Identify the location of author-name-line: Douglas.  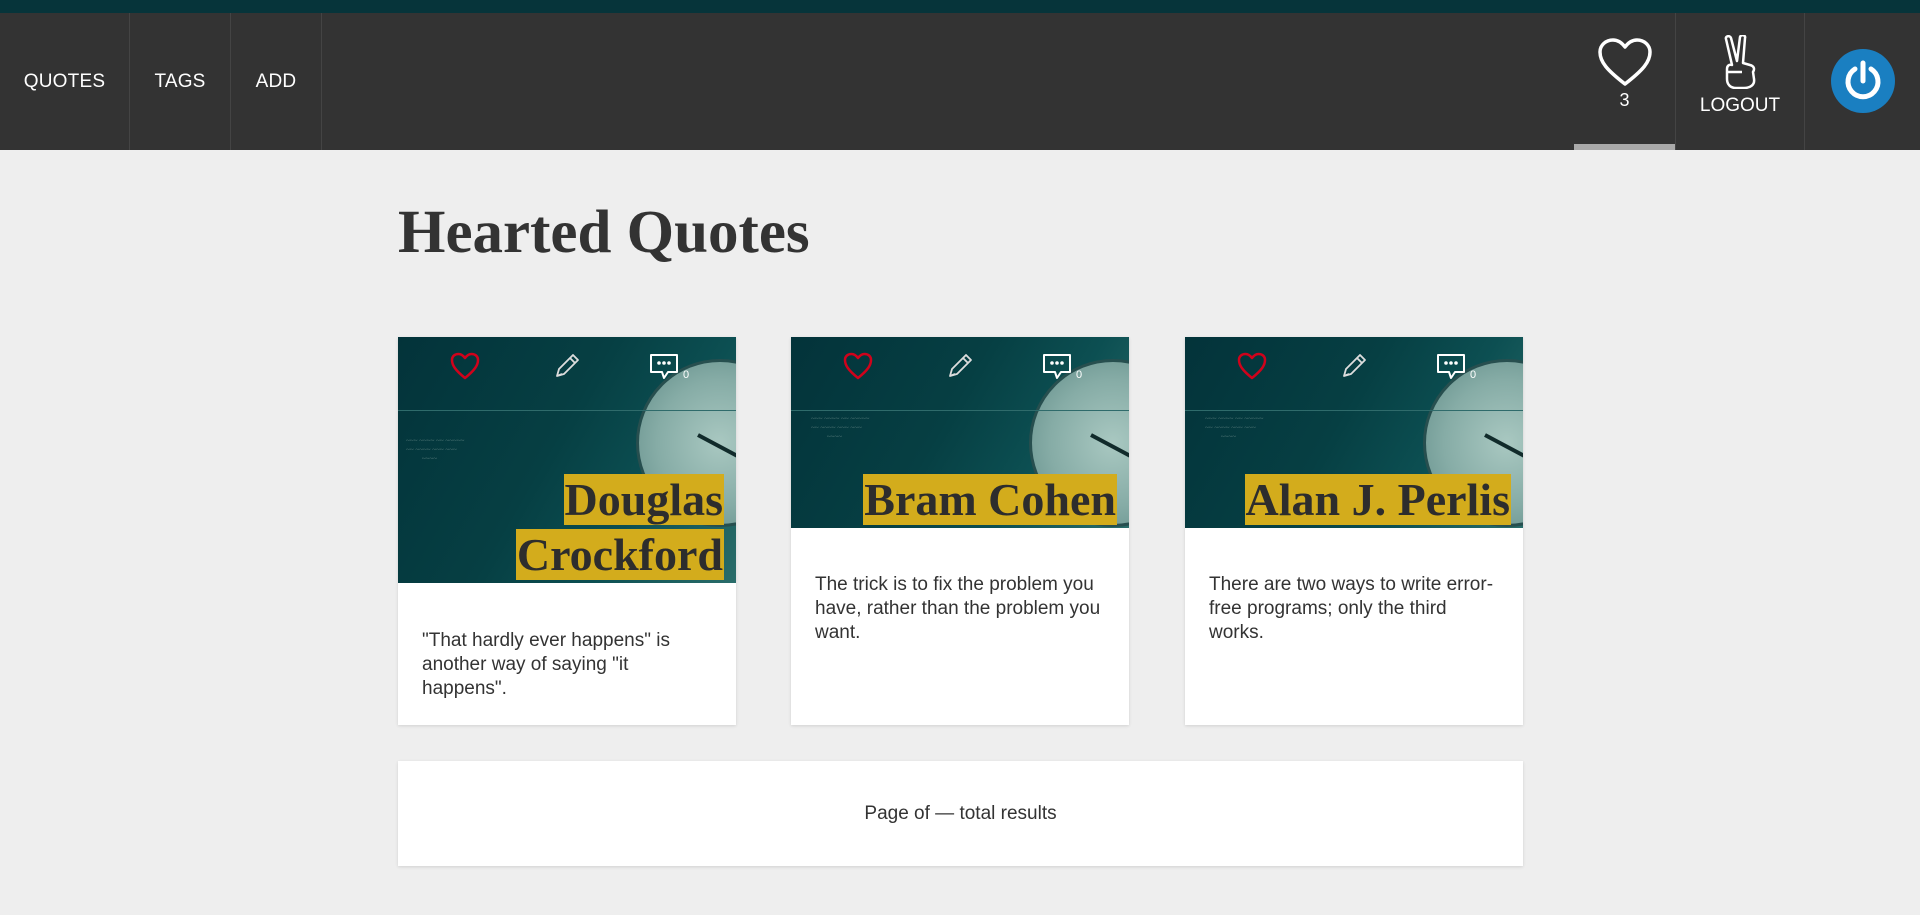
(643, 499).